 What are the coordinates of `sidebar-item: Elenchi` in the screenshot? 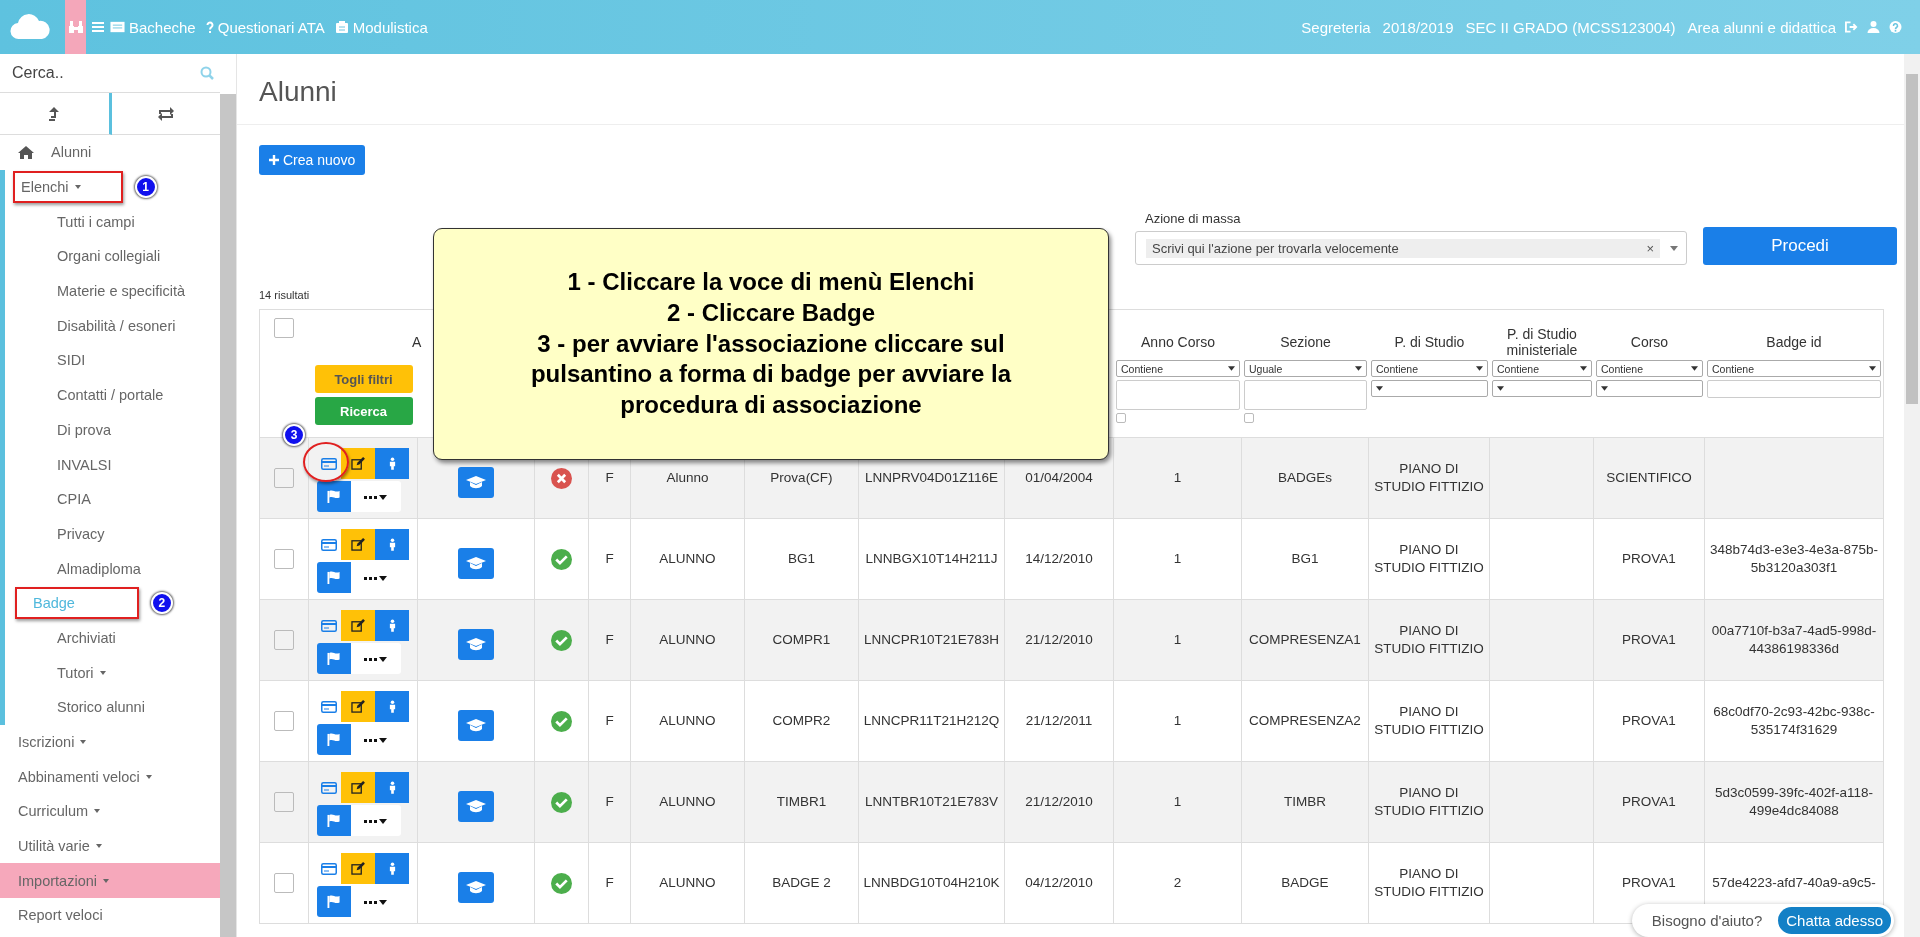 It's located at (51, 187).